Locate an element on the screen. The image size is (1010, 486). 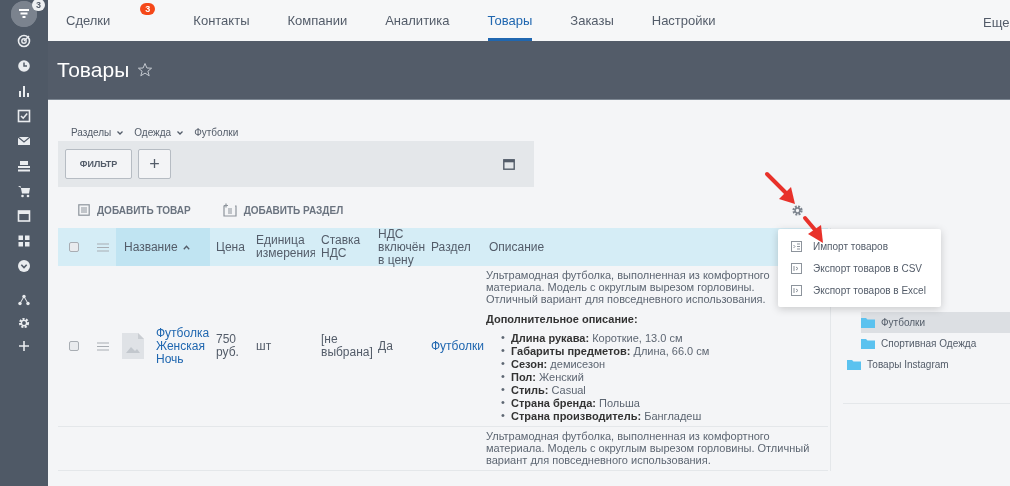
page-title: Товары is located at coordinates (93, 70).